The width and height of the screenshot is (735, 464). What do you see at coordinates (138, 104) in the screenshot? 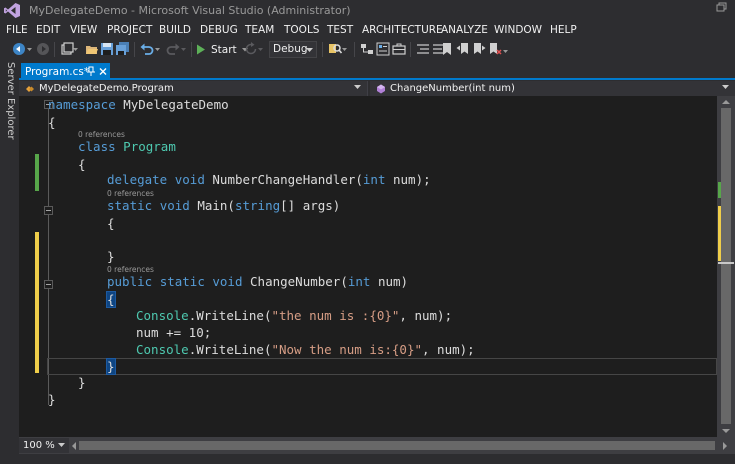
I see `code-line-1: namespace MyDelegateDemo` at bounding box center [138, 104].